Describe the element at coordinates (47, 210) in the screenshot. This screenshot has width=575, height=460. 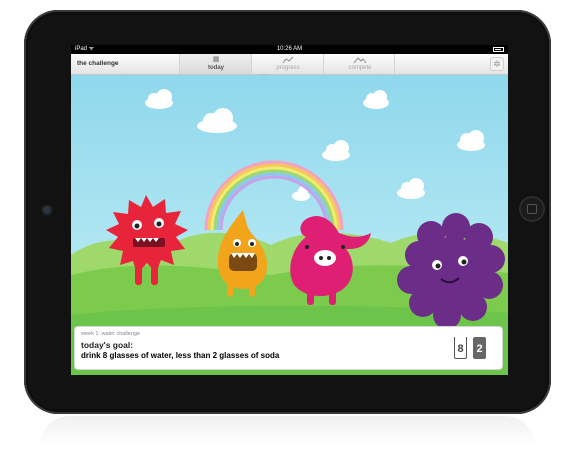
I see `front-camera` at that location.